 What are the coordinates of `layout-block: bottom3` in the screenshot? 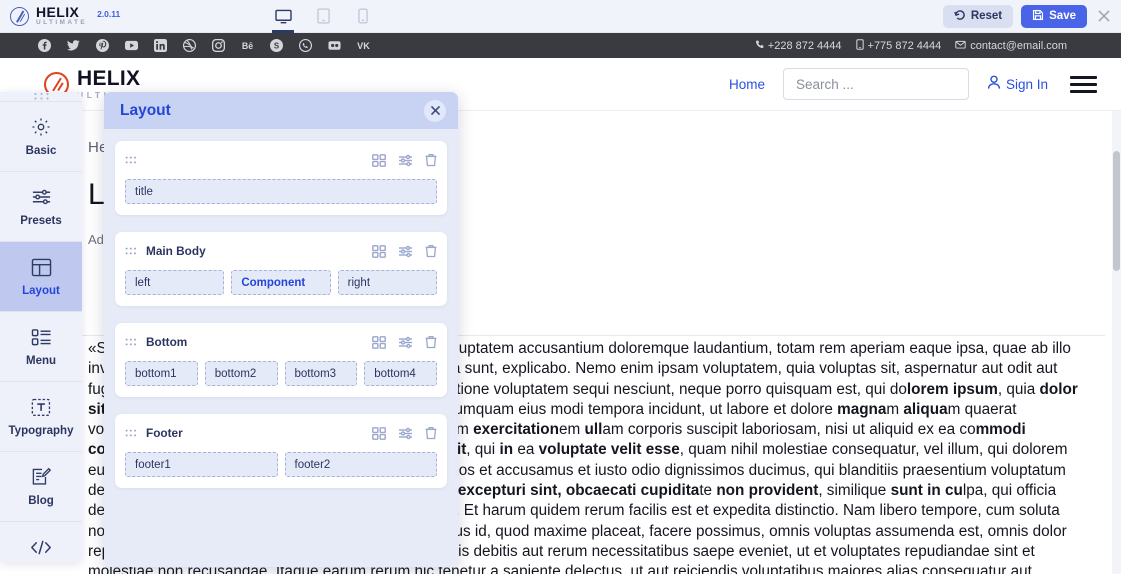 It's located at (321, 373).